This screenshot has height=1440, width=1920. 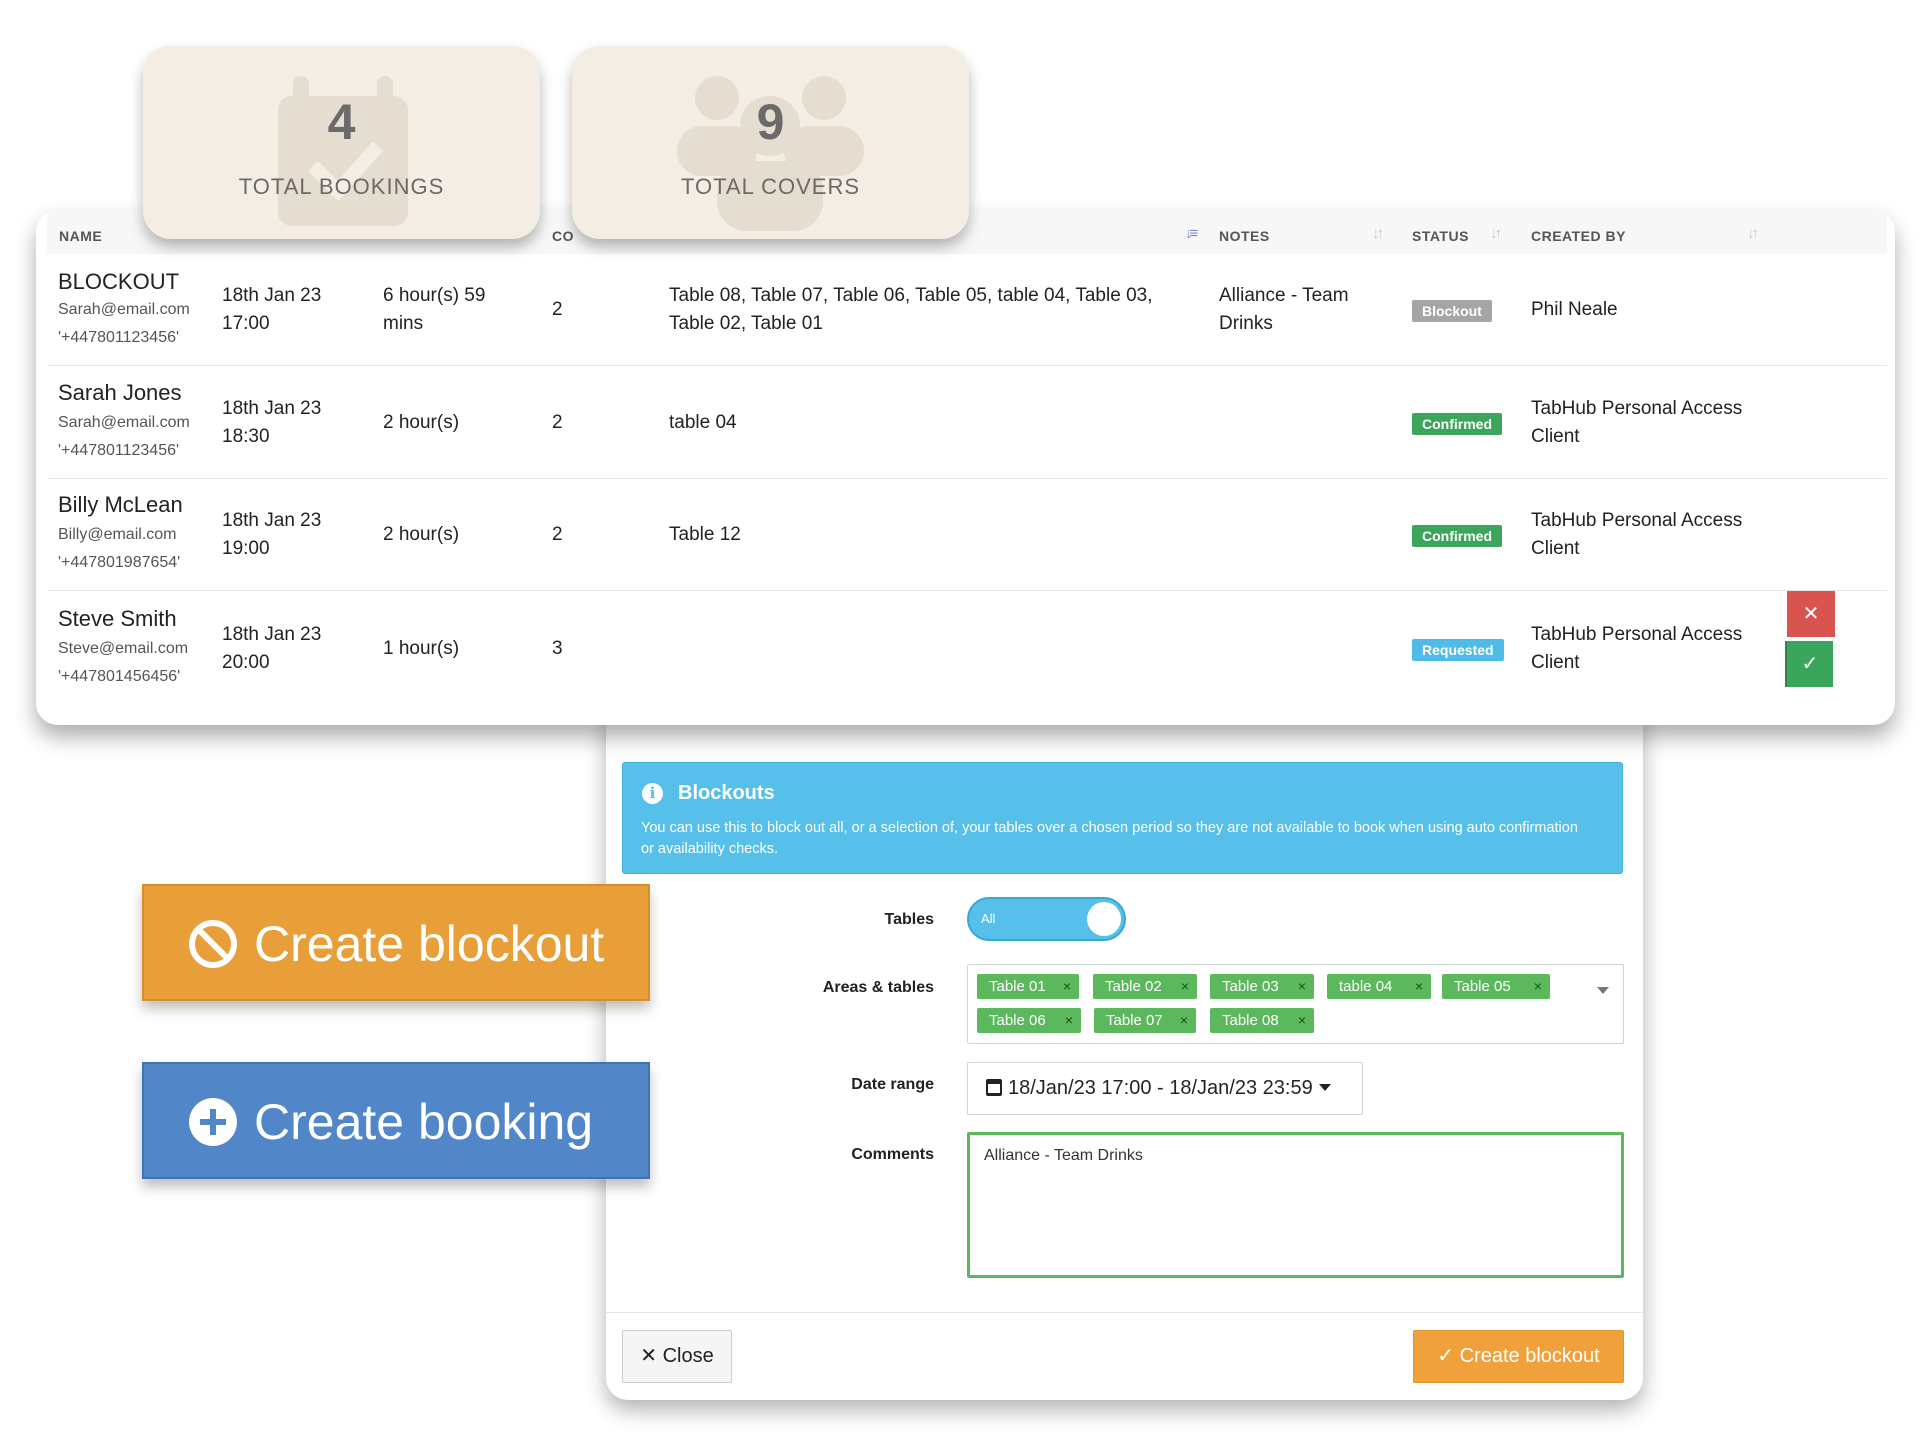 I want to click on booking-name: Billy McLean, so click(x=120, y=504).